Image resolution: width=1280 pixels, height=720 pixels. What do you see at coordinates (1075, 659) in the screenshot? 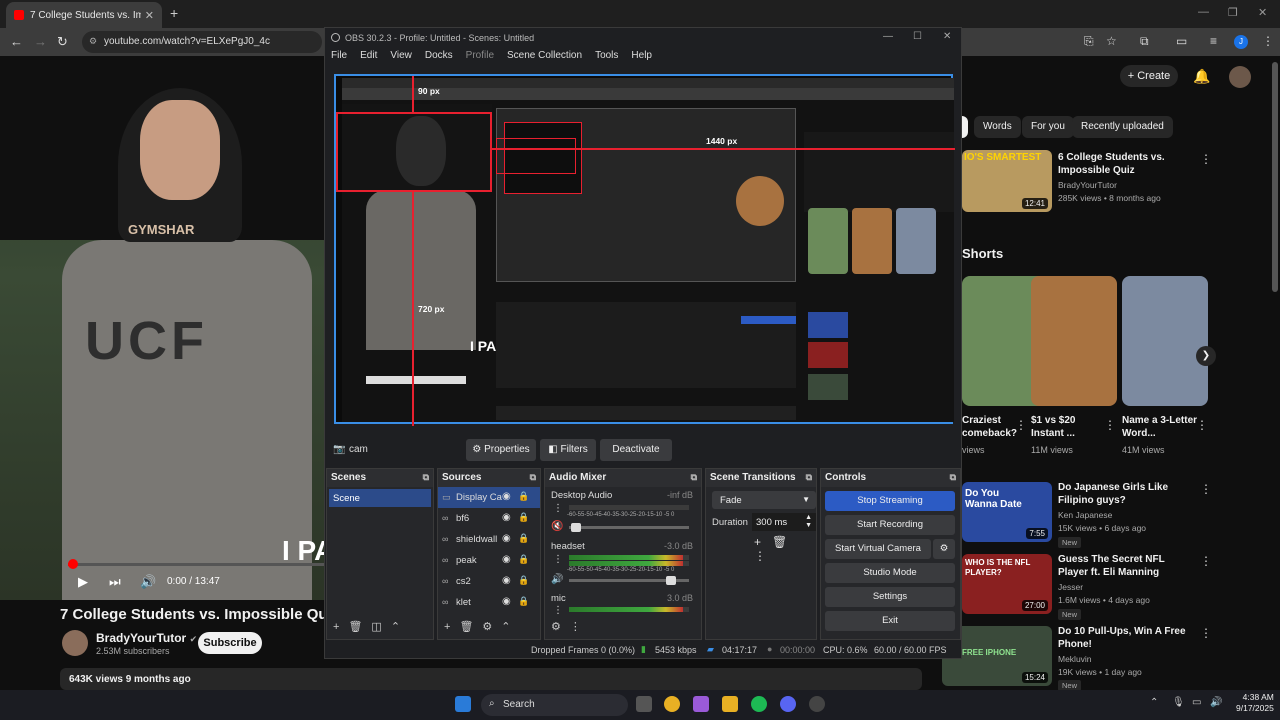
I see `rec-channel: Mekluvin` at bounding box center [1075, 659].